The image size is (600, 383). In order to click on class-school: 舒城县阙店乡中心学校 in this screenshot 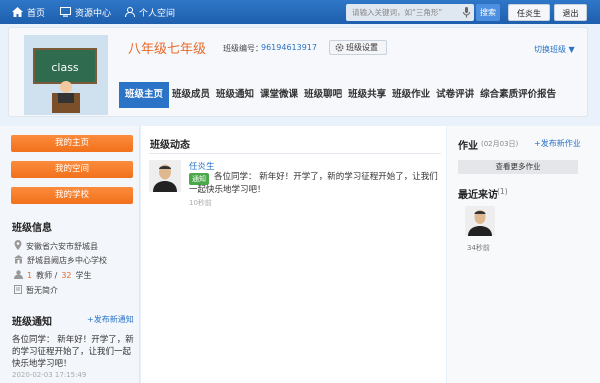, I will do `click(60, 260)`.